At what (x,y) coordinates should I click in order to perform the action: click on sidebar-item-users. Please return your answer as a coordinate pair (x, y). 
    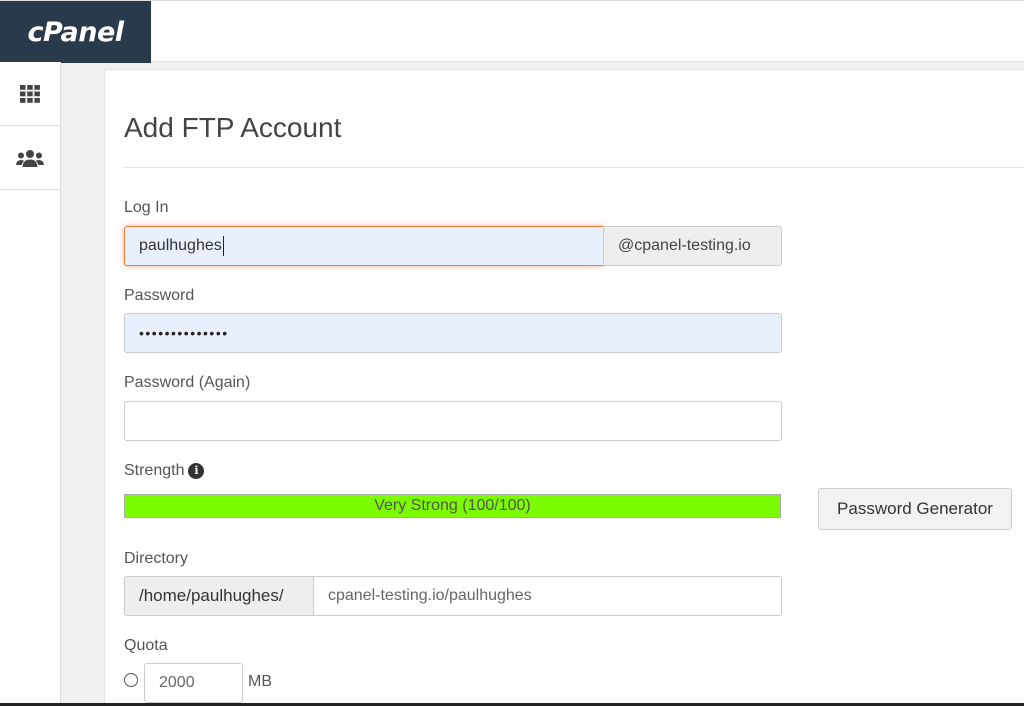
    Looking at the image, I should click on (30, 158).